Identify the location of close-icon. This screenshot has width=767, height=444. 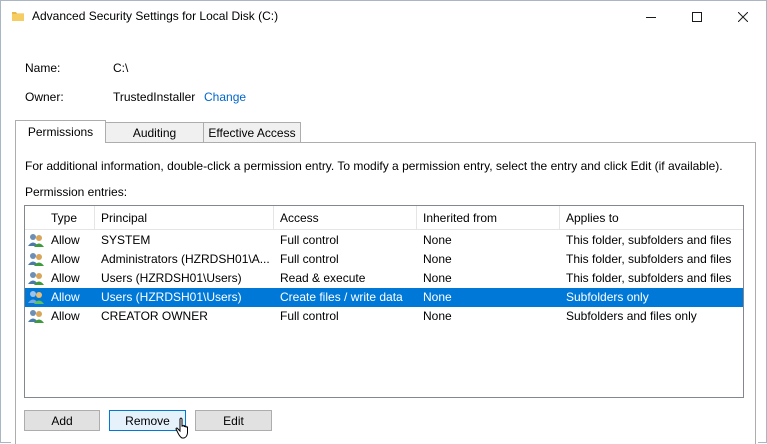
(743, 16).